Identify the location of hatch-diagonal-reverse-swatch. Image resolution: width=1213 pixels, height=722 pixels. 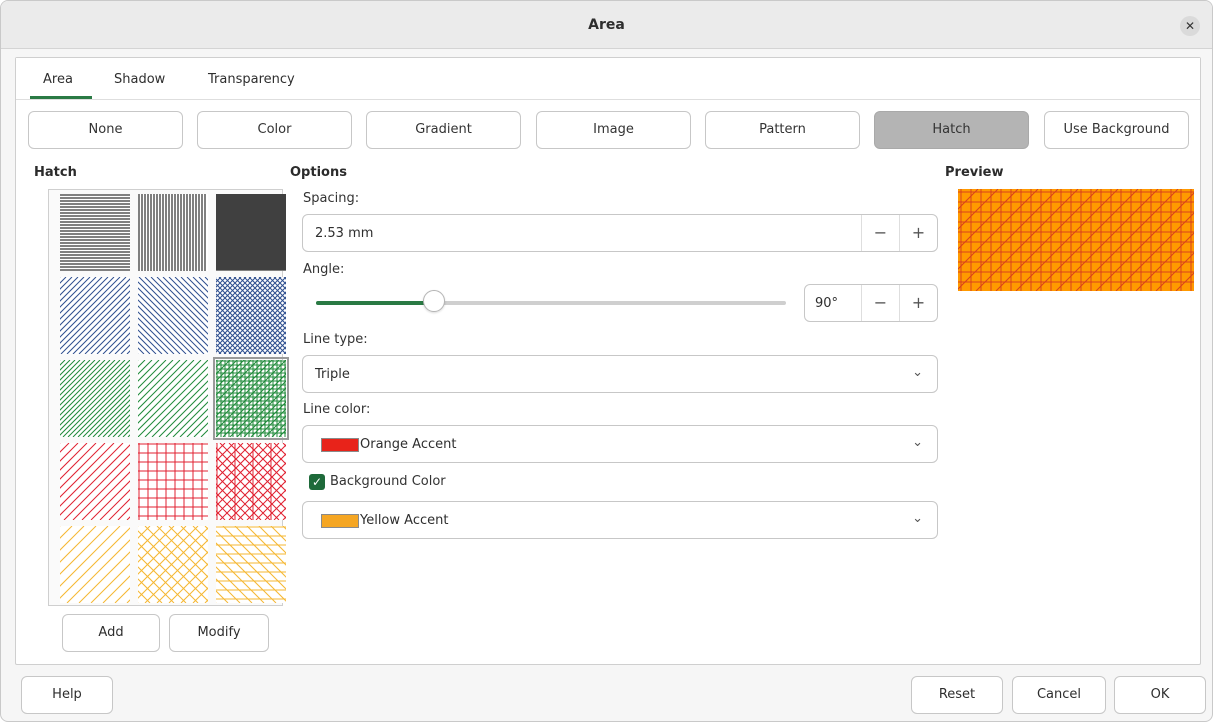
(171, 315).